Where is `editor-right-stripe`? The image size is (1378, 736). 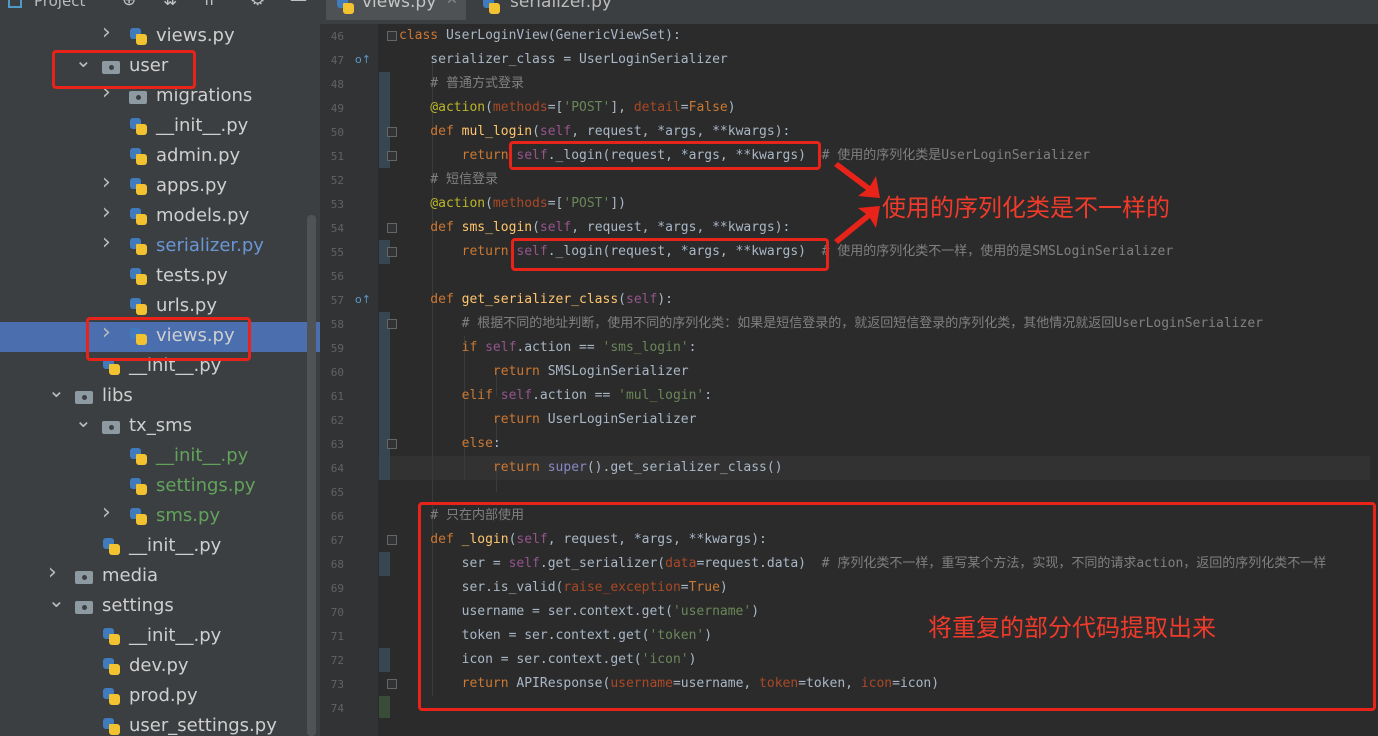 editor-right-stripe is located at coordinates (1374, 380).